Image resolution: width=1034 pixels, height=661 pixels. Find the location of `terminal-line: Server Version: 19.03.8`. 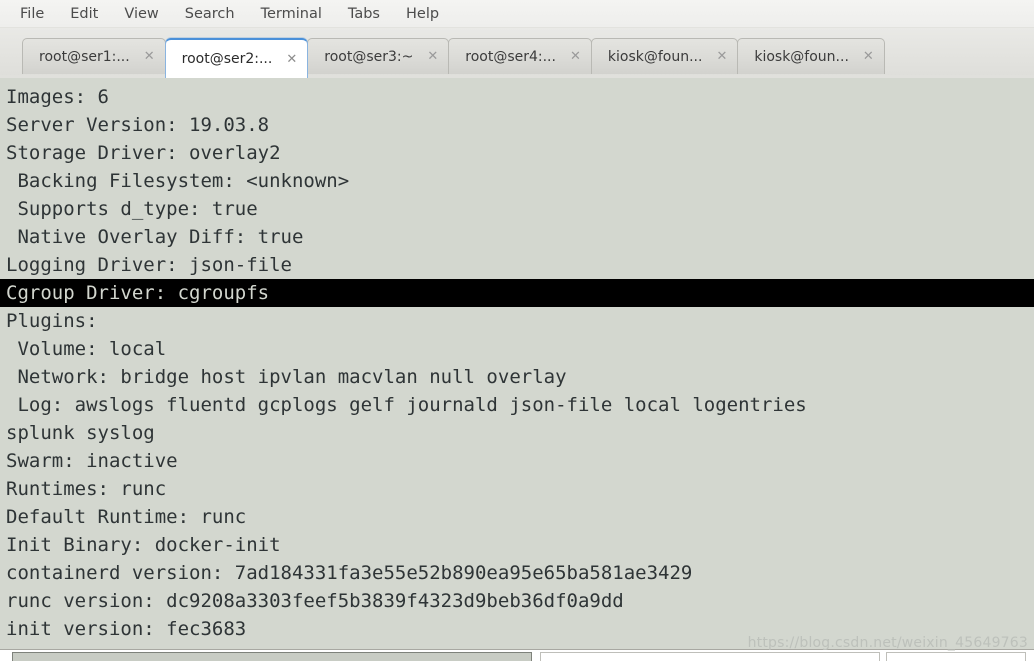

terminal-line: Server Version: 19.03.8 is located at coordinates (138, 125).